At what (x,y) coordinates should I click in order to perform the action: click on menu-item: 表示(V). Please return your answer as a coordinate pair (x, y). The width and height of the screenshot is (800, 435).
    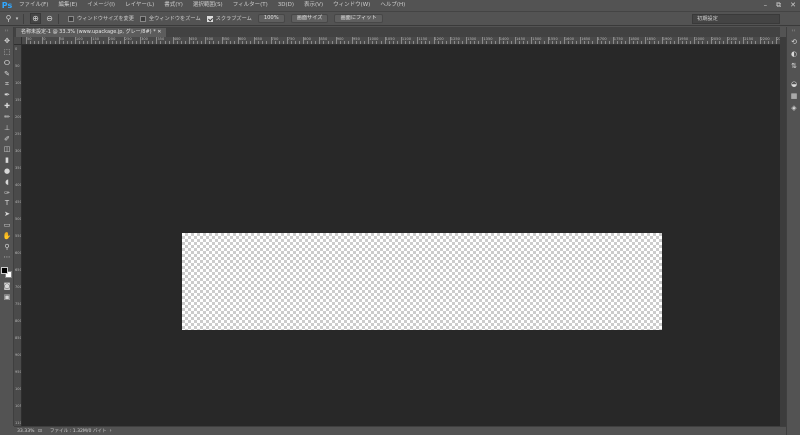
    Looking at the image, I should click on (313, 5).